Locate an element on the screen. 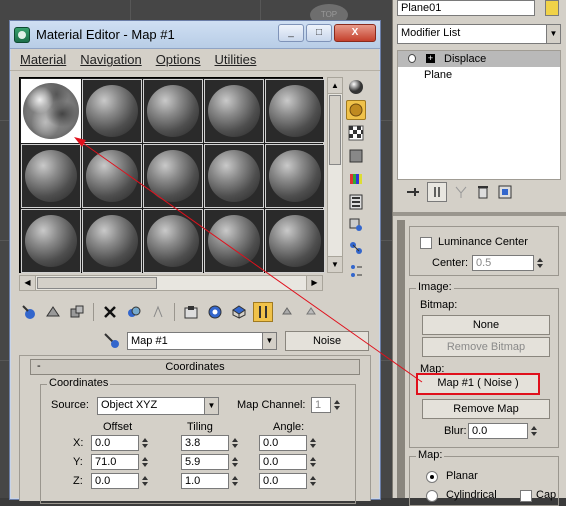 The height and width of the screenshot is (506, 566). slots-vertical-scrollbar: ▲ ▼ is located at coordinates (335, 175).